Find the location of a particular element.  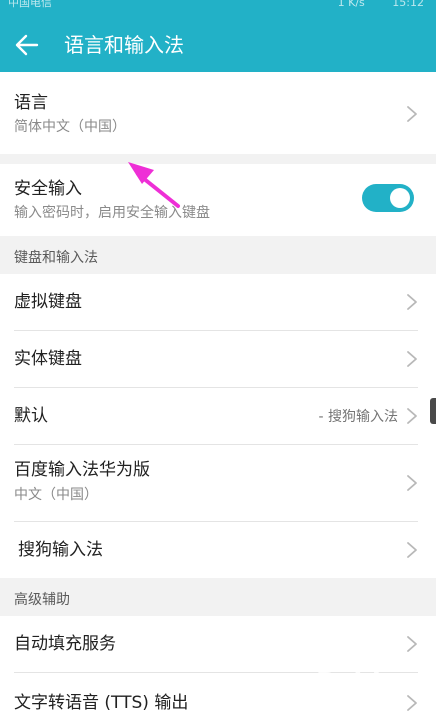

list-item-virtual-keyboard: 虚拟键盘 is located at coordinates (218, 302).